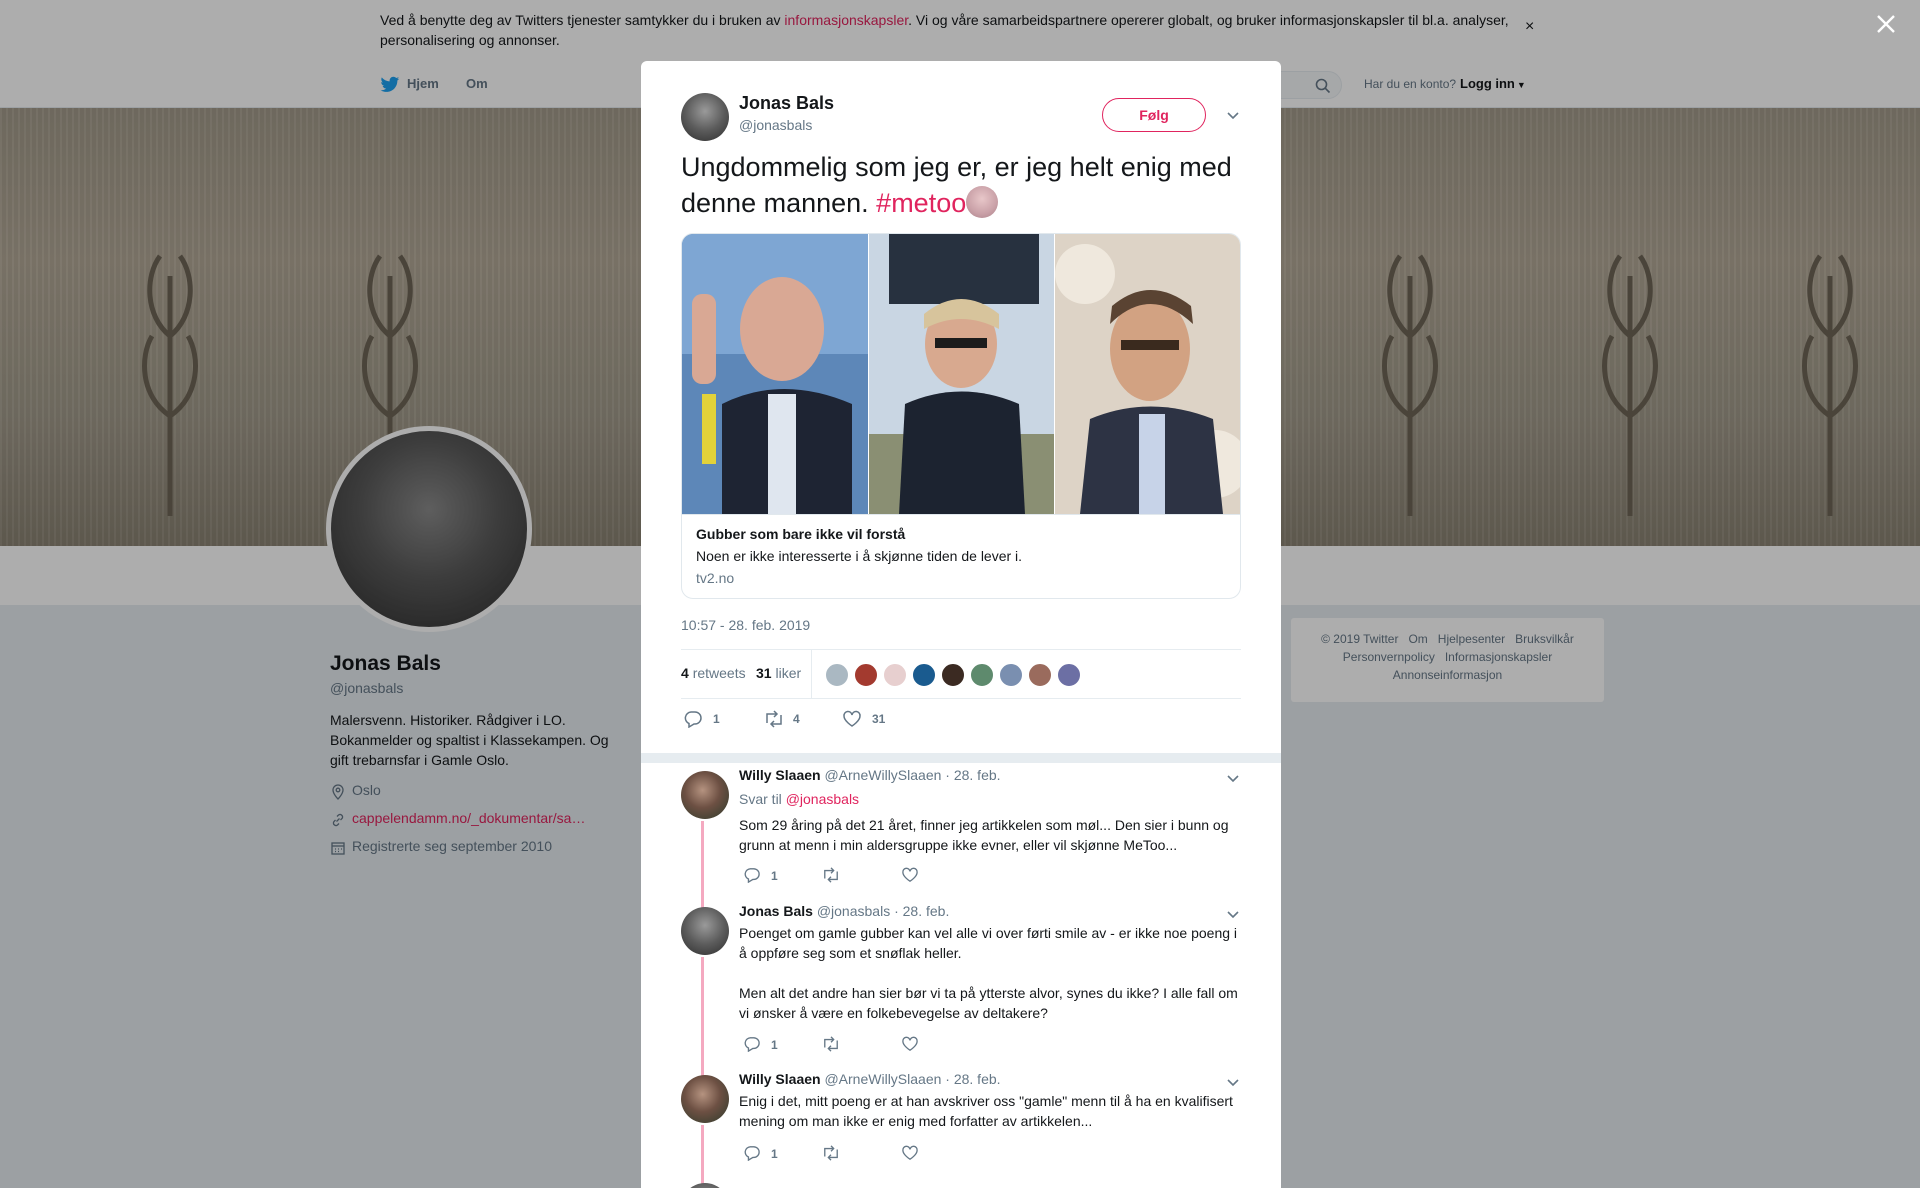 This screenshot has height=1188, width=1920. What do you see at coordinates (715, 578) in the screenshot?
I see `card-domain: tv2.no` at bounding box center [715, 578].